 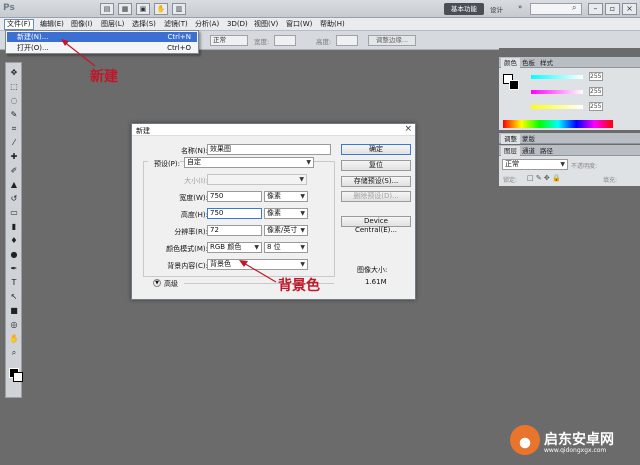 I want to click on size-select: ▼, so click(x=257, y=179).